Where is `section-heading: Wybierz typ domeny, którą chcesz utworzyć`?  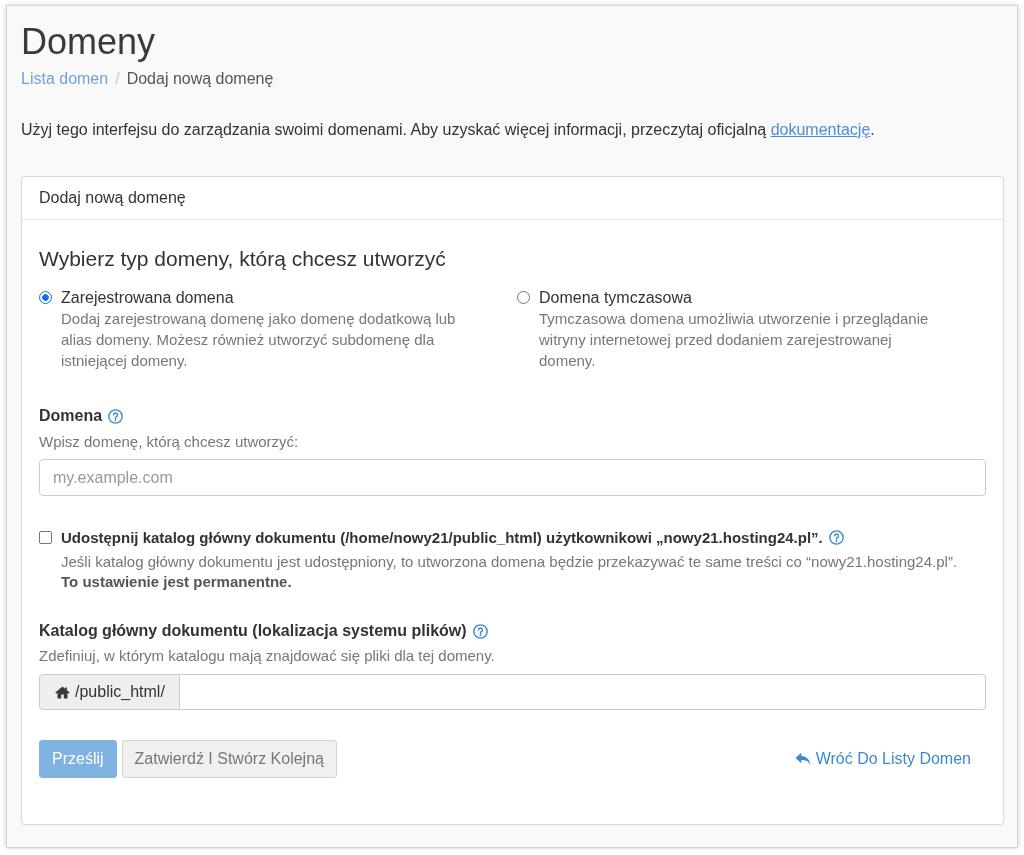
section-heading: Wybierz typ domeny, którą chcesz utworzyć is located at coordinates (243, 259).